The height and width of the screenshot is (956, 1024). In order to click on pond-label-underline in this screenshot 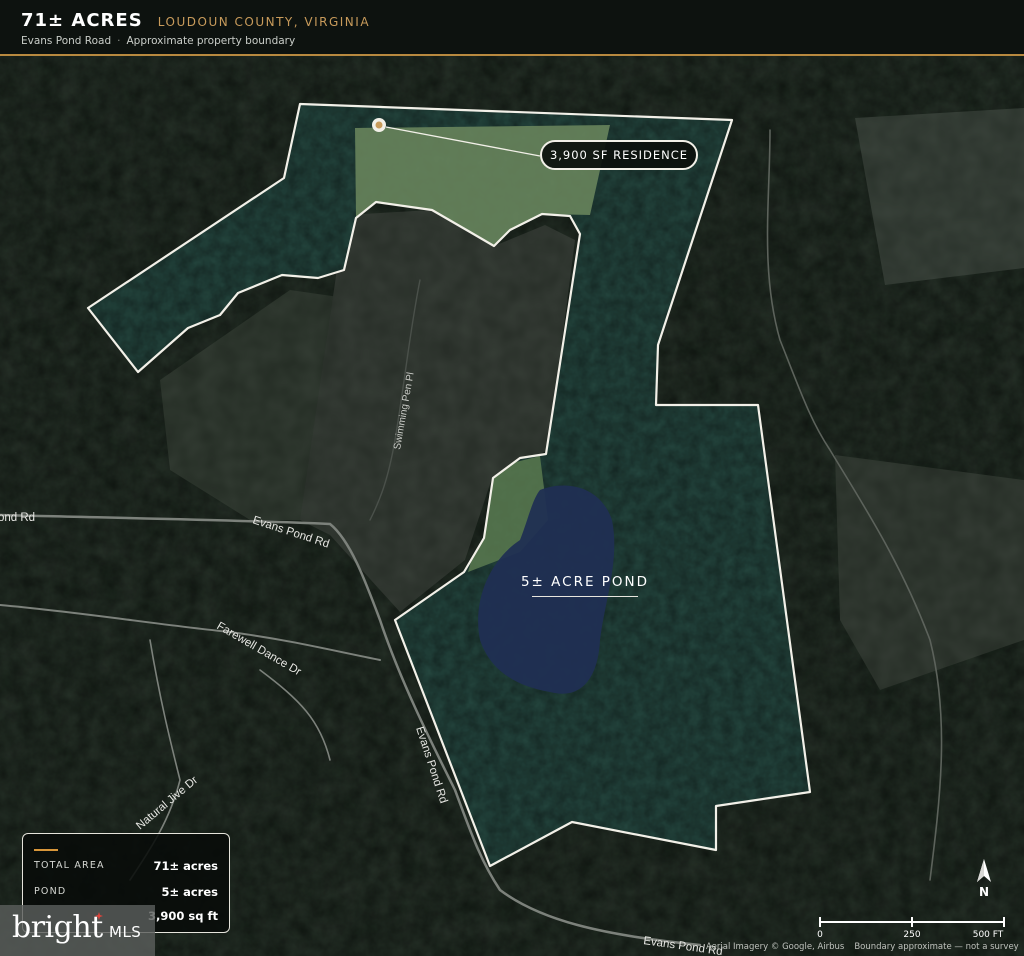, I will do `click(585, 596)`.